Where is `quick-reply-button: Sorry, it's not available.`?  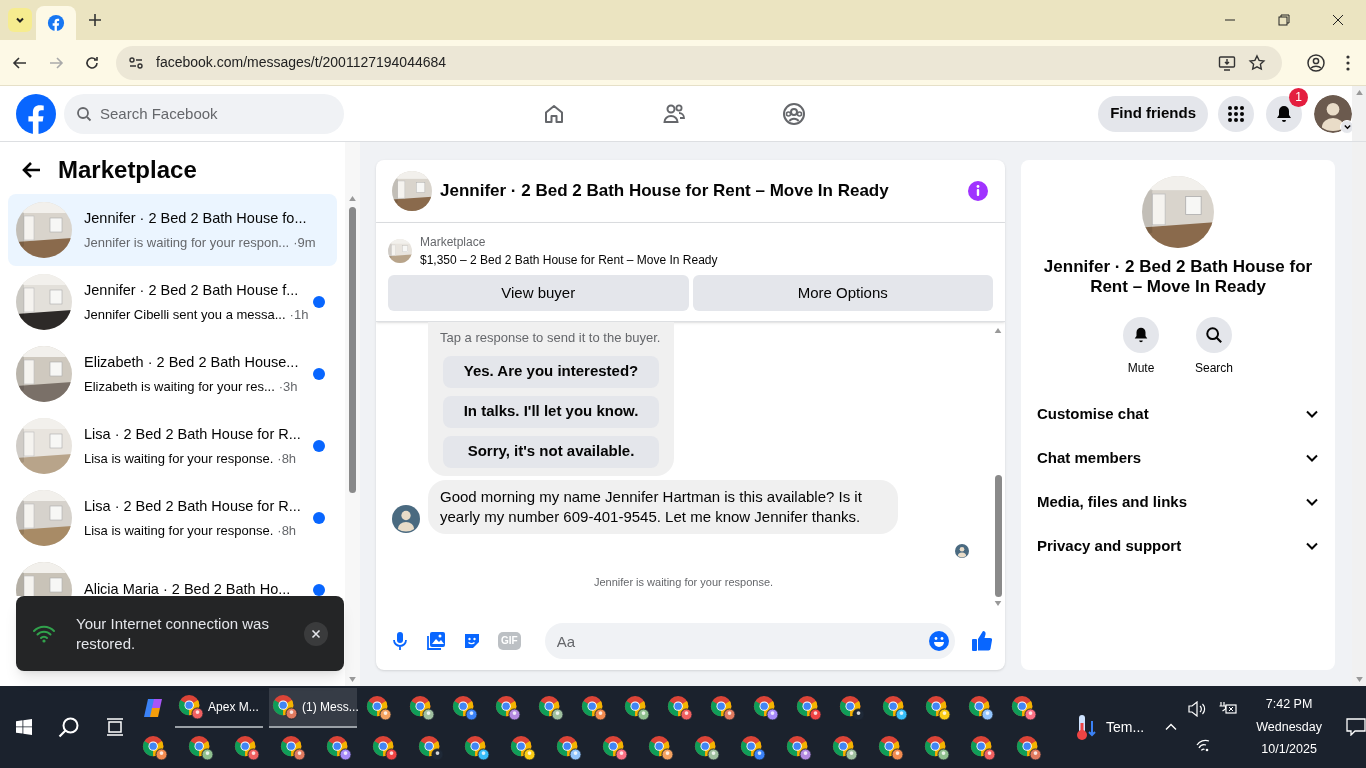
quick-reply-button: Sorry, it's not available. is located at coordinates (551, 451).